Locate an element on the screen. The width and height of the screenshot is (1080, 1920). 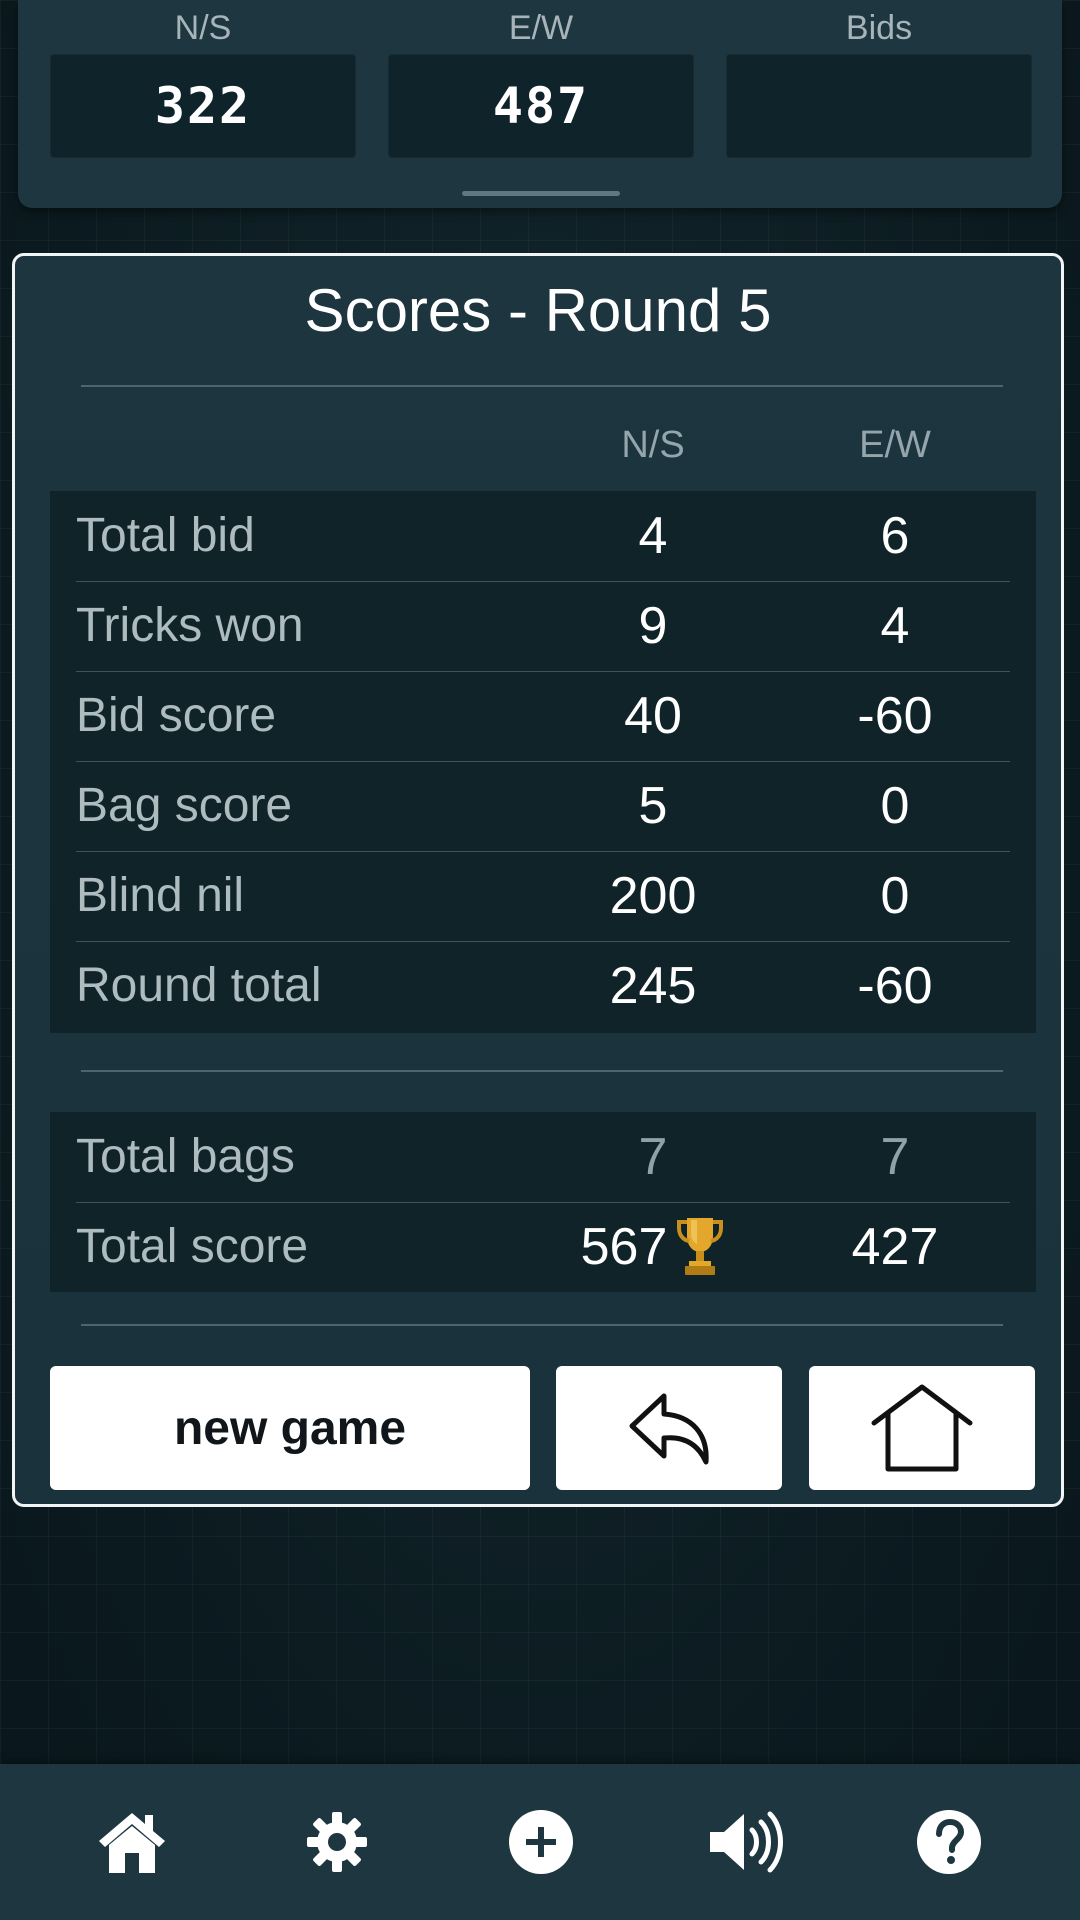
reply-arrow-icon is located at coordinates (669, 1429).